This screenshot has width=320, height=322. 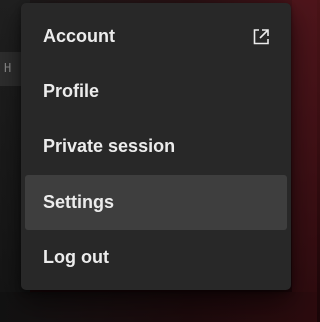 I want to click on menu-item-label: Account, so click(x=79, y=36).